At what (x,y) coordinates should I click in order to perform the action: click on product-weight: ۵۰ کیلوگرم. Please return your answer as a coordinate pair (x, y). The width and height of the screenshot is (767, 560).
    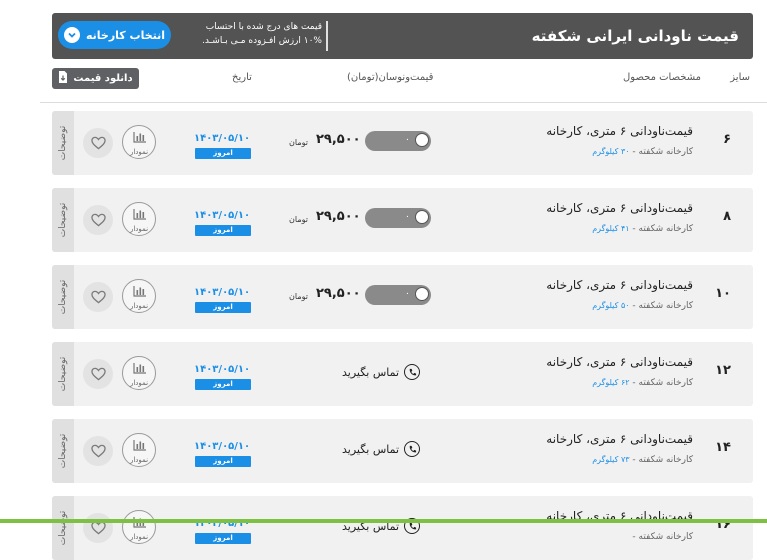
    Looking at the image, I should click on (611, 305).